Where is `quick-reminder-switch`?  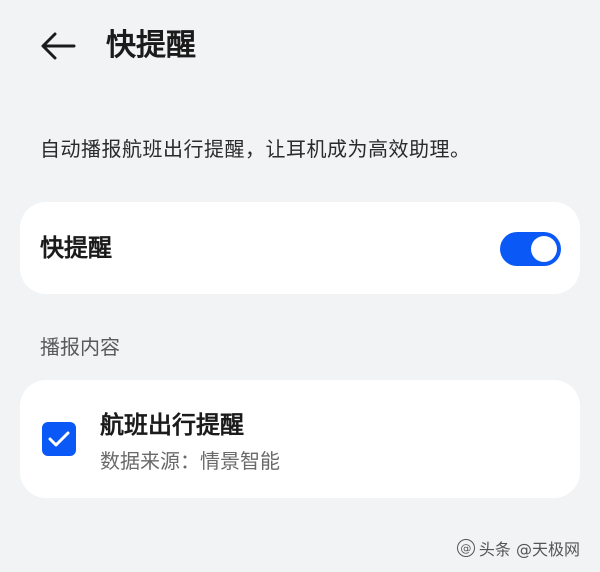
quick-reminder-switch is located at coordinates (530, 249).